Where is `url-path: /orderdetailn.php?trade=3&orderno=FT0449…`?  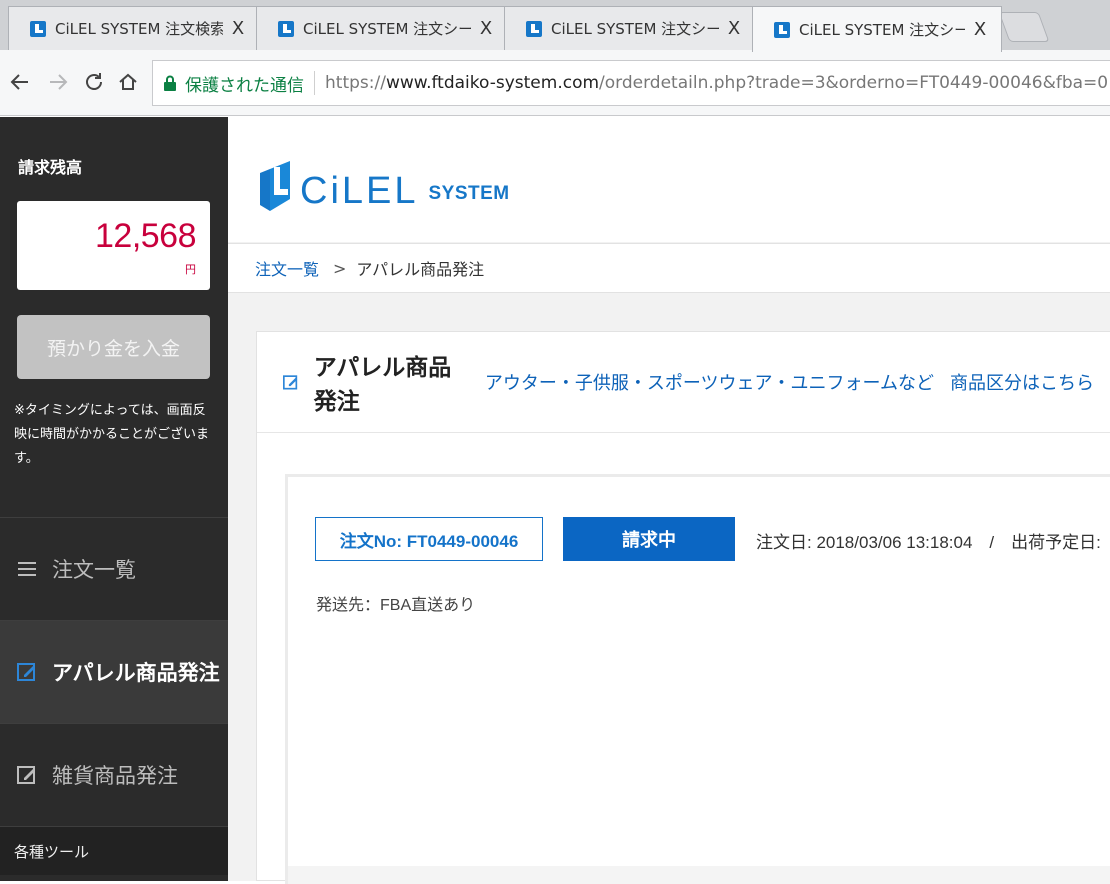 url-path: /orderdetailn.php?trade=3&orderno=FT0449… is located at coordinates (854, 83).